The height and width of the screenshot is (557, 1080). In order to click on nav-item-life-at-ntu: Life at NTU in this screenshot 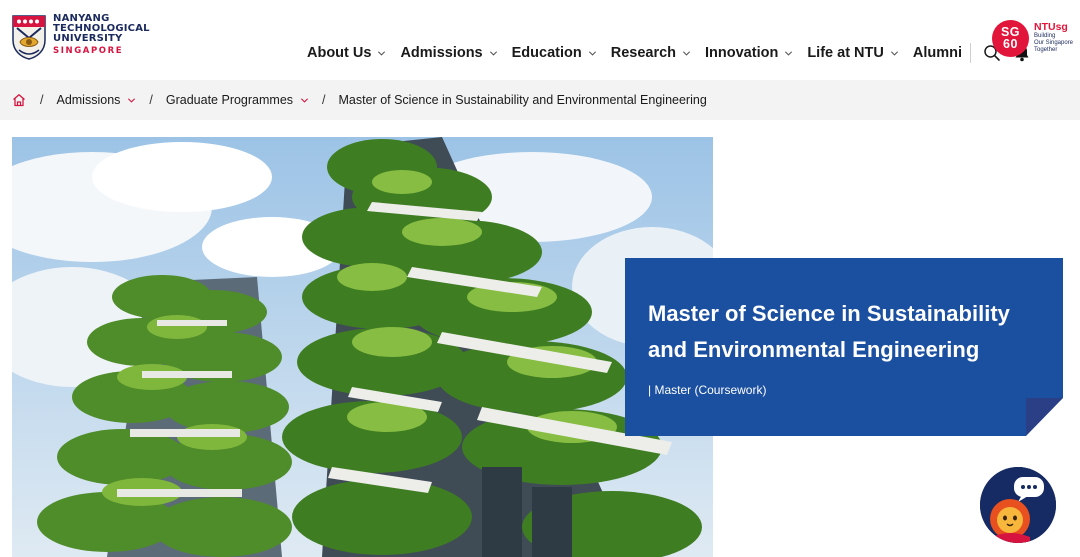, I will do `click(853, 53)`.